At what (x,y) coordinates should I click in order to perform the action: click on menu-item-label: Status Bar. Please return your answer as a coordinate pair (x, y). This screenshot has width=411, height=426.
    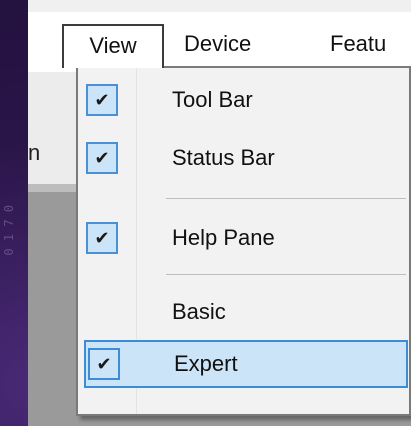
    Looking at the image, I should click on (223, 157).